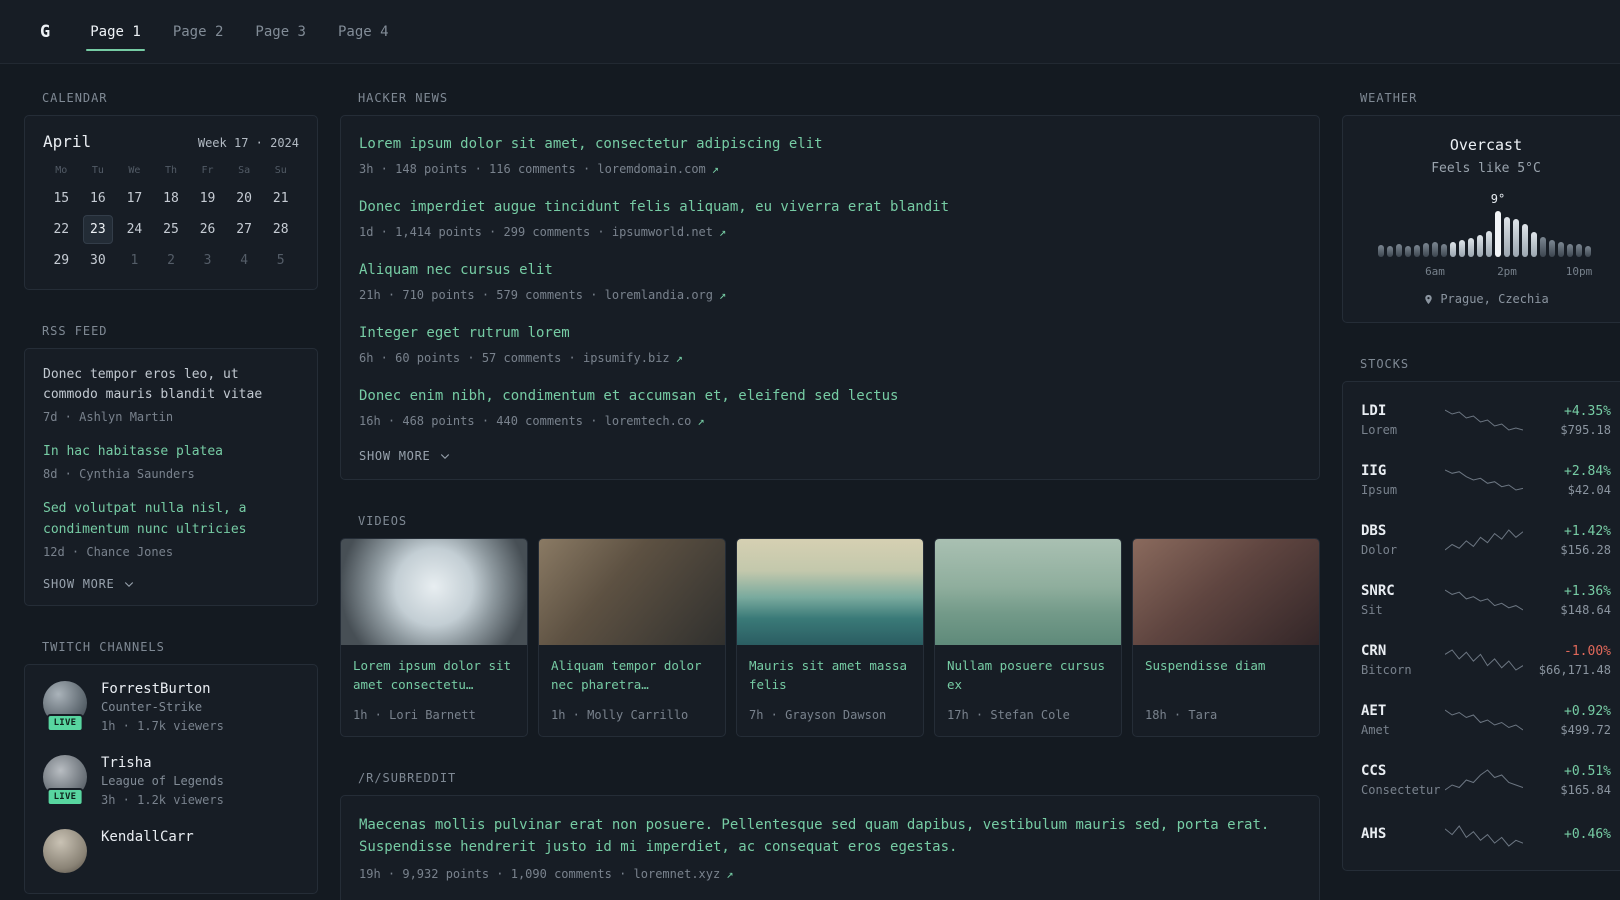  I want to click on stock-identity: AHS, so click(1403, 836).